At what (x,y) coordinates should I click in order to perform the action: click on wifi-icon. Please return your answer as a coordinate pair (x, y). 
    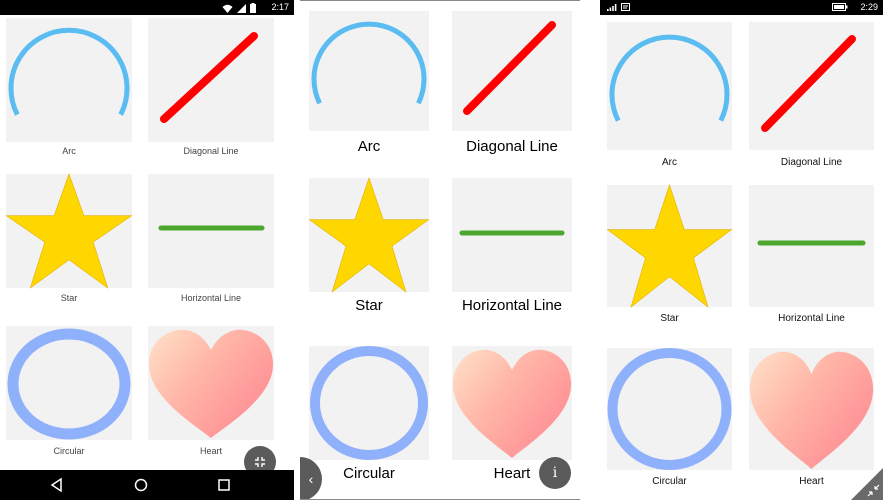
    Looking at the image, I should click on (227, 8).